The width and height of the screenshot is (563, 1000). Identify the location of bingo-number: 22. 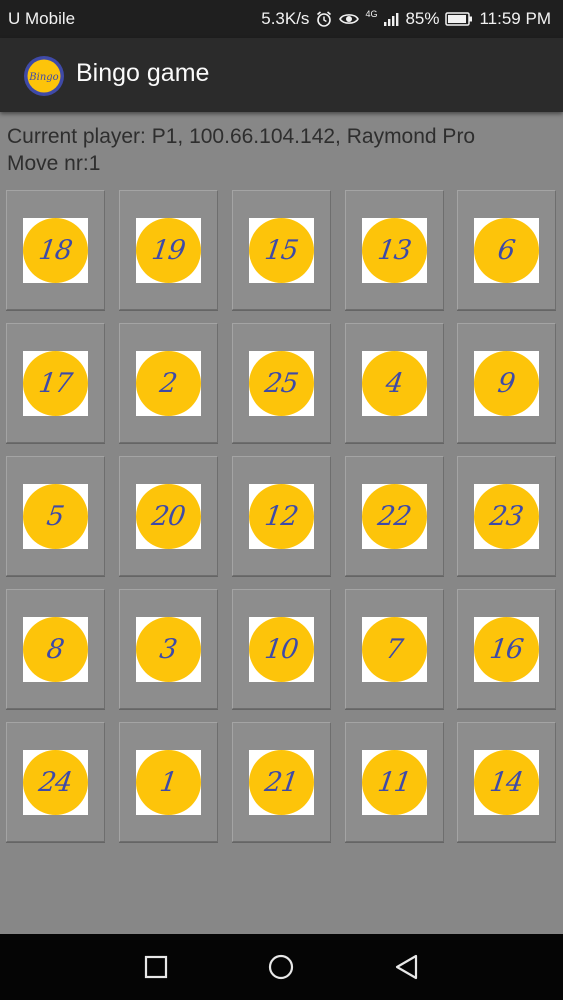
(394, 516).